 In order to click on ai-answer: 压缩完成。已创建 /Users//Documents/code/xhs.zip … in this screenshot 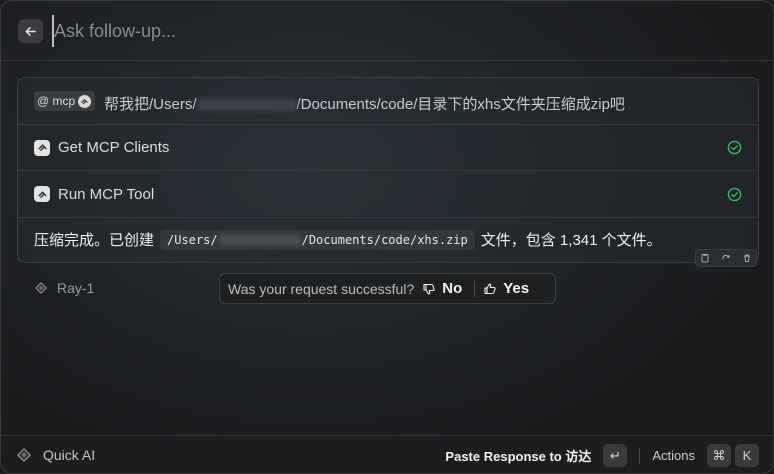, I will do `click(348, 239)`.